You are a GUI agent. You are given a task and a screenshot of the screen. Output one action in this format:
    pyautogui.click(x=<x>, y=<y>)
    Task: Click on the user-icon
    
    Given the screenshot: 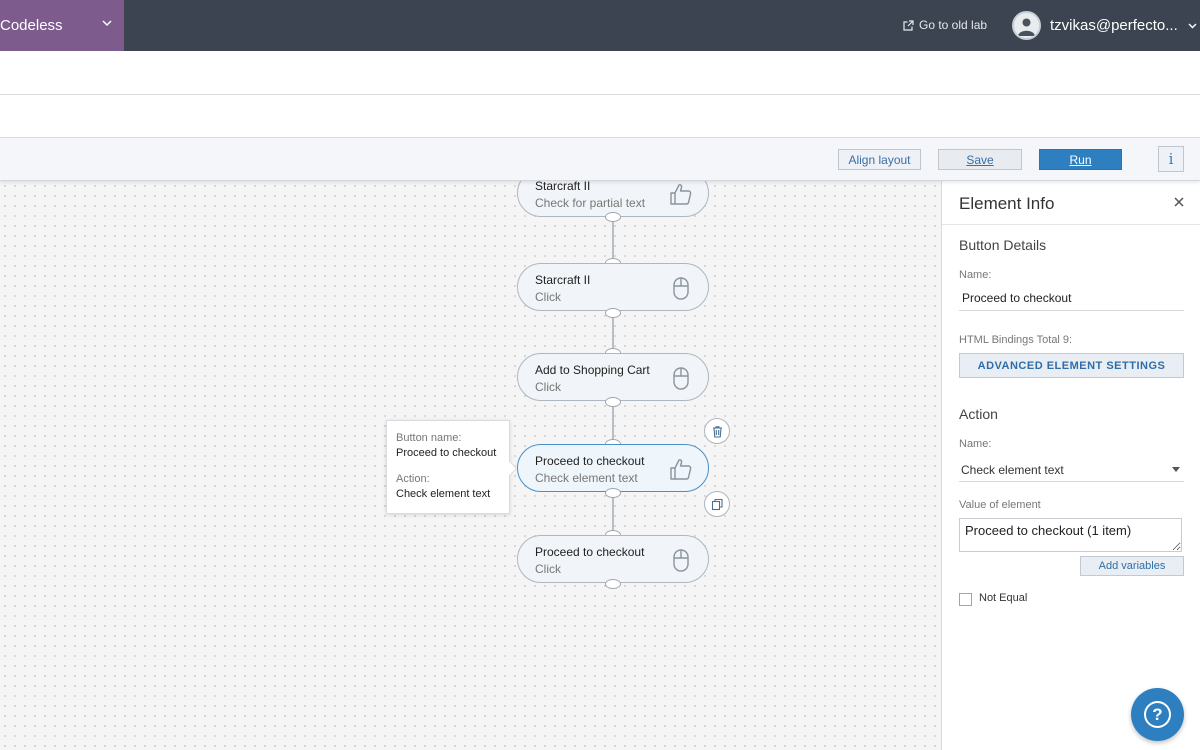 What is the action you would take?
    pyautogui.click(x=1026, y=27)
    